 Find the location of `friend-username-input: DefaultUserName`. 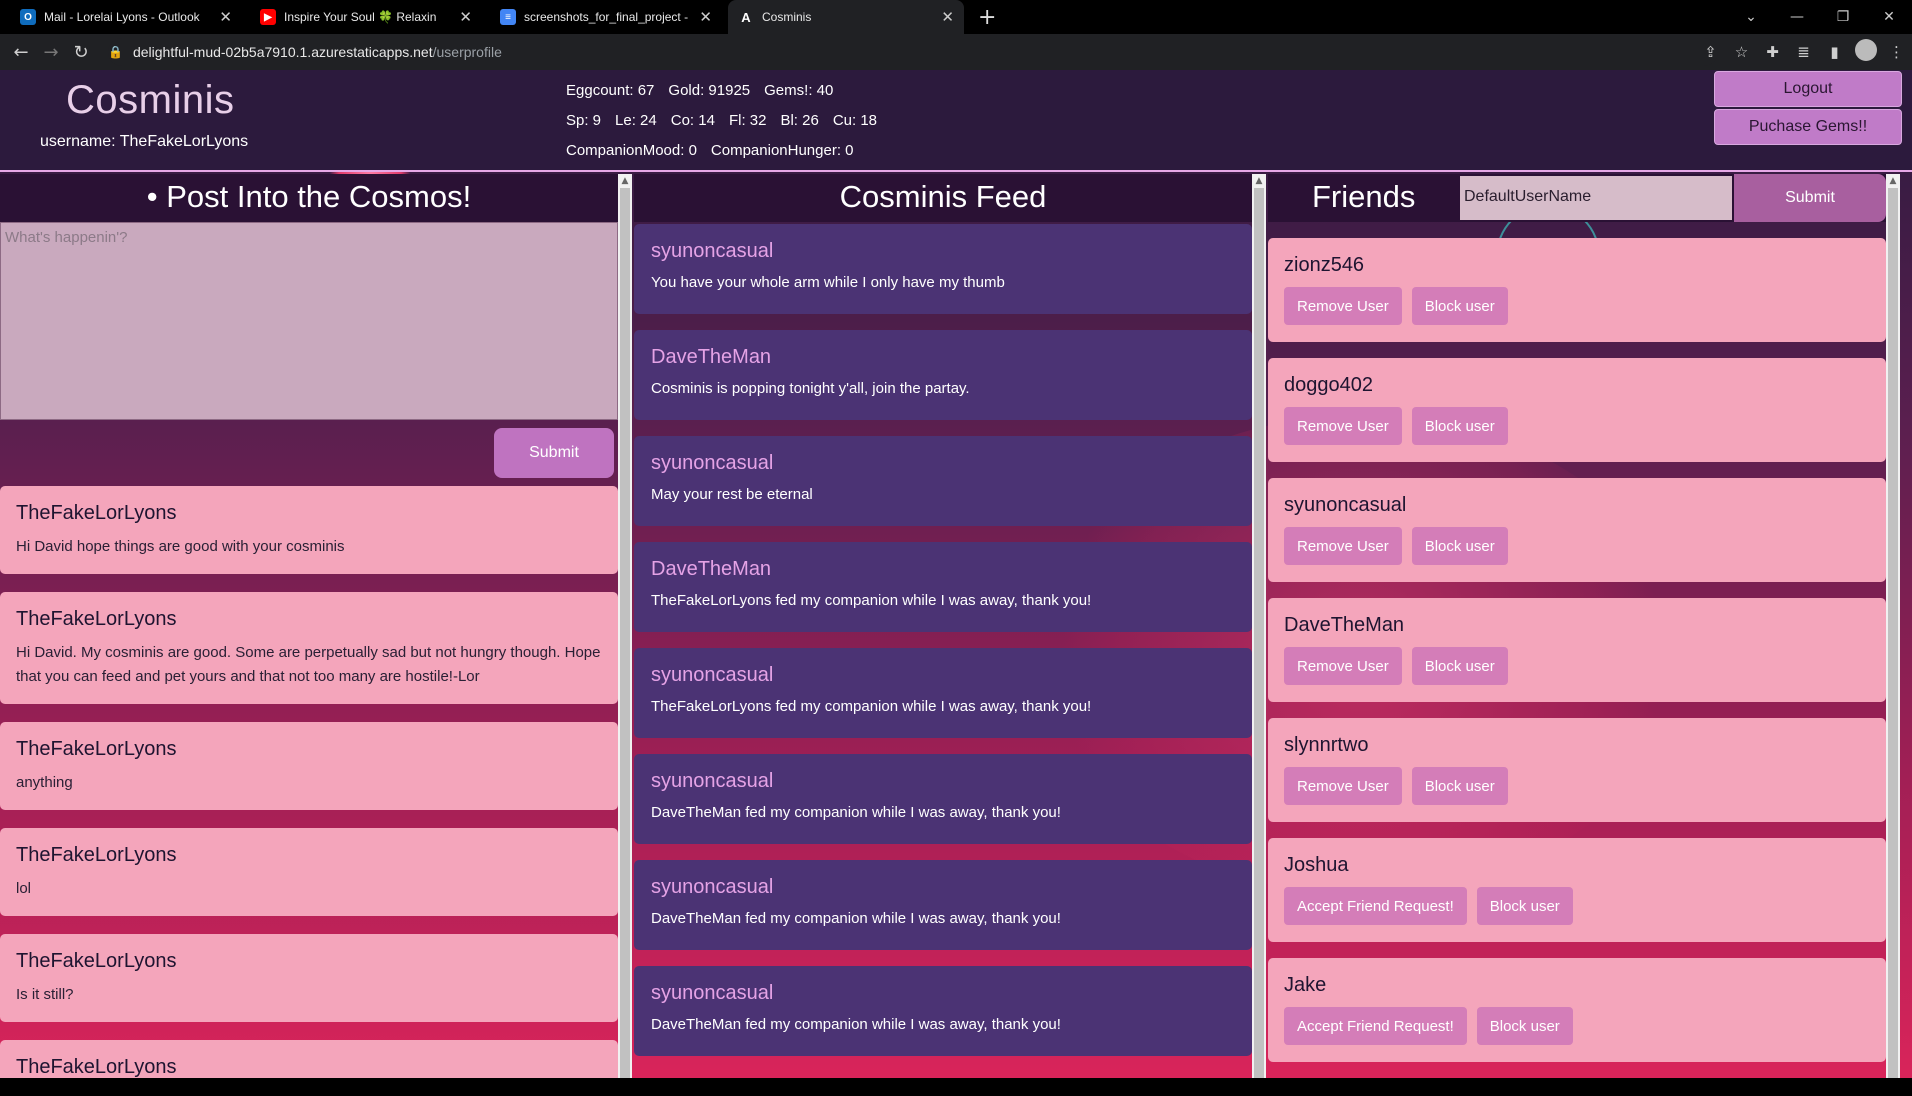

friend-username-input: DefaultUserName is located at coordinates (1596, 198).